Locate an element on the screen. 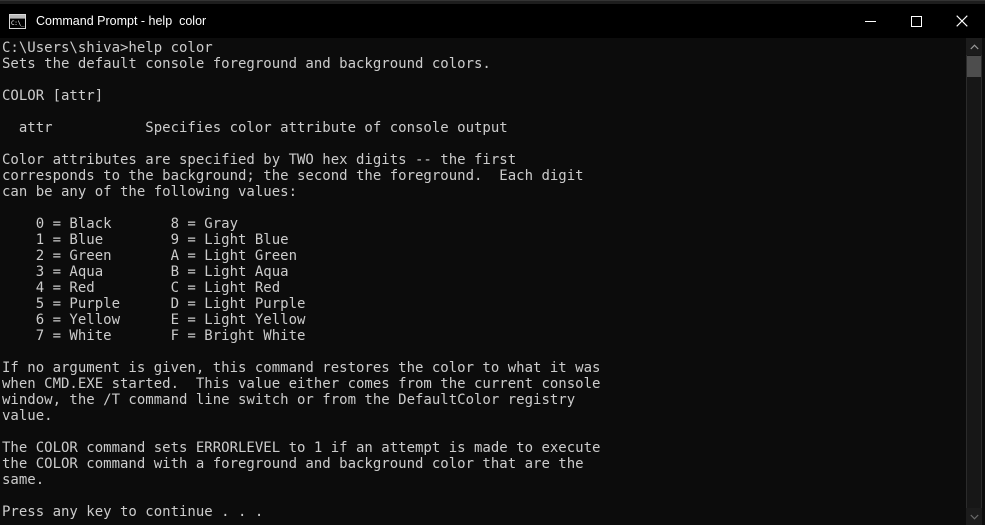 This screenshot has width=985, height=525. scrollbar-thumb is located at coordinates (974, 66).